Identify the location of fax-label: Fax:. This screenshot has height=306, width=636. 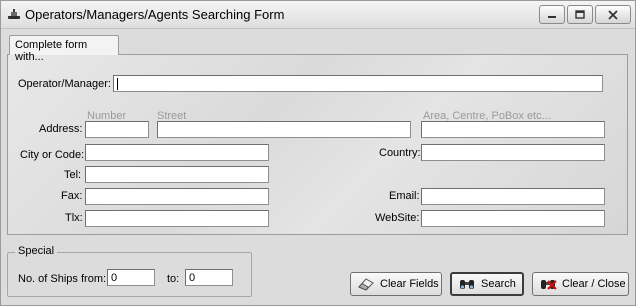
(72, 196).